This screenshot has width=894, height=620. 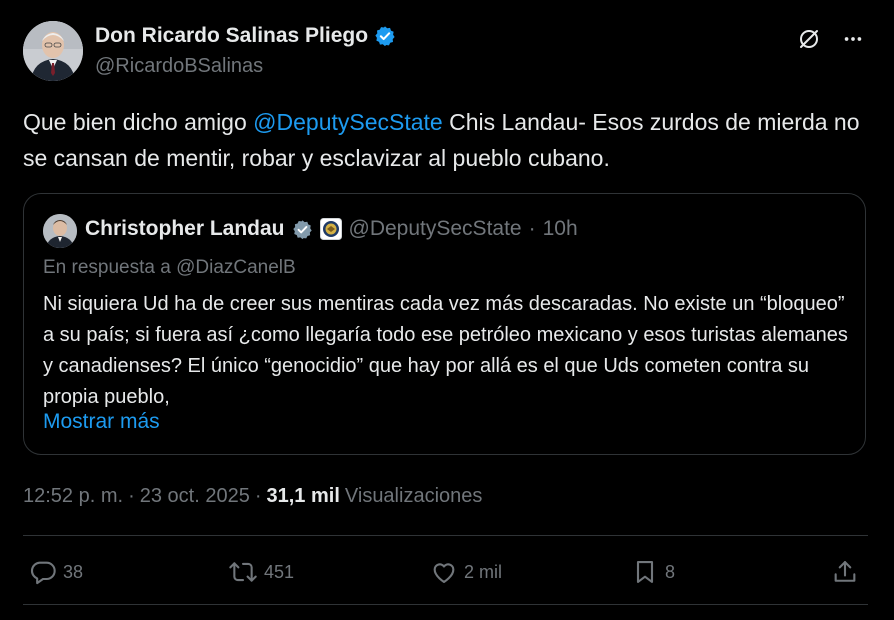 What do you see at coordinates (185, 229) in the screenshot?
I see `quote-author-name: Christopher Landau` at bounding box center [185, 229].